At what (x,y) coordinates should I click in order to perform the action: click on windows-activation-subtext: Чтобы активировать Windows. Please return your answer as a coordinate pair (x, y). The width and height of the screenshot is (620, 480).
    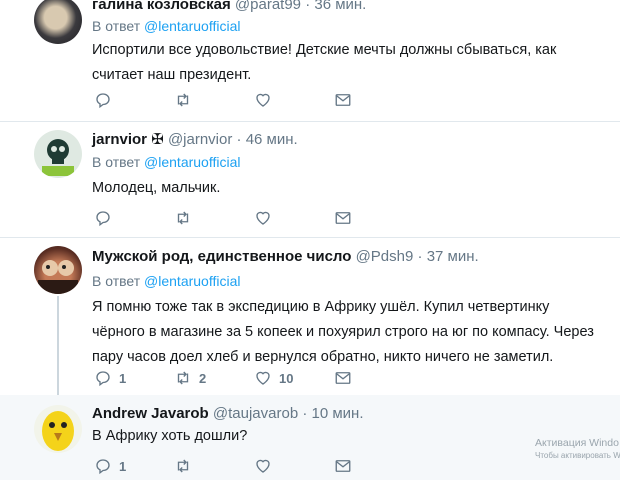
    Looking at the image, I should click on (577, 455).